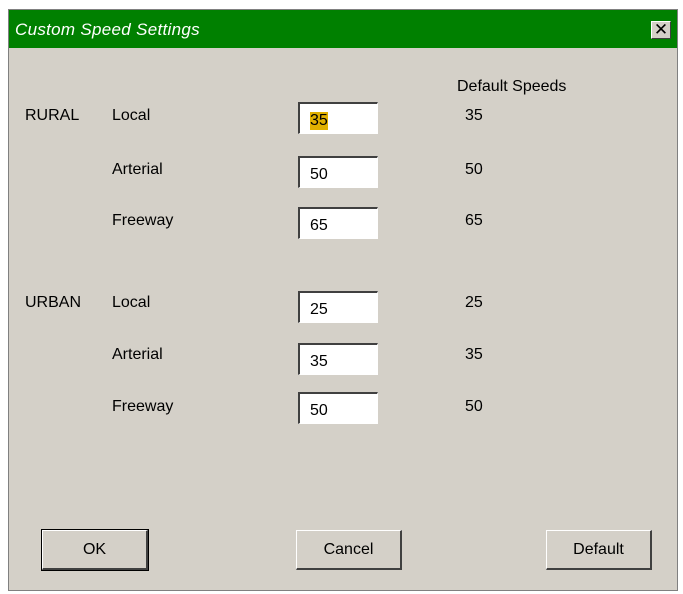 The image size is (683, 594). Describe the element at coordinates (143, 220) in the screenshot. I see `rural-freeway-label: Freeway` at that location.